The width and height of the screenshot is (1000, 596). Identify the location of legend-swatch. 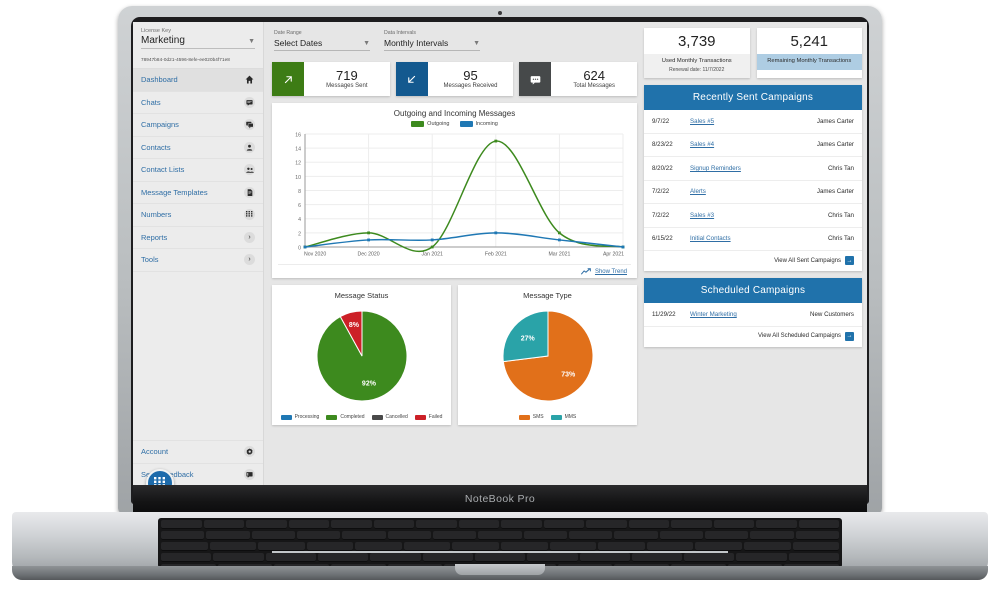
(524, 417).